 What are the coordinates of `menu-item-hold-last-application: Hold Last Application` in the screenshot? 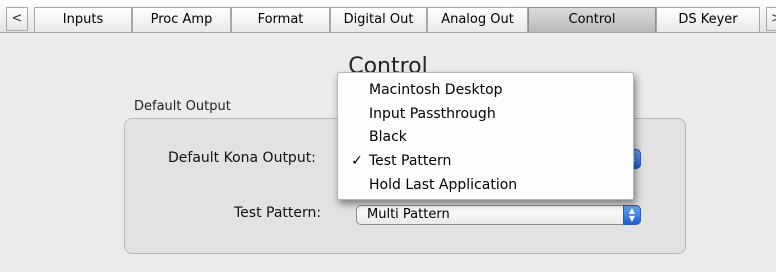 It's located at (485, 185).